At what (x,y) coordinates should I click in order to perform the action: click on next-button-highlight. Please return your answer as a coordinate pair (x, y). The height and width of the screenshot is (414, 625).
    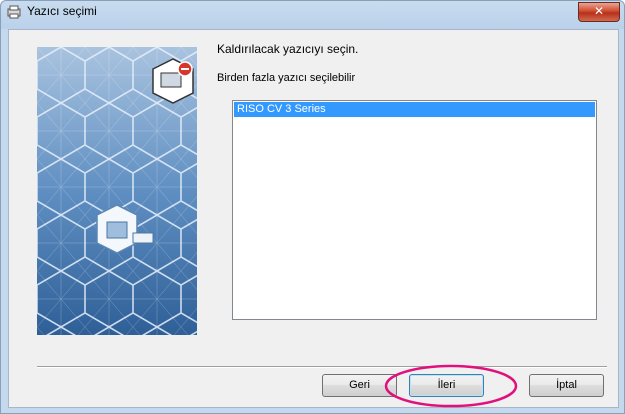
    Looking at the image, I should click on (451, 386).